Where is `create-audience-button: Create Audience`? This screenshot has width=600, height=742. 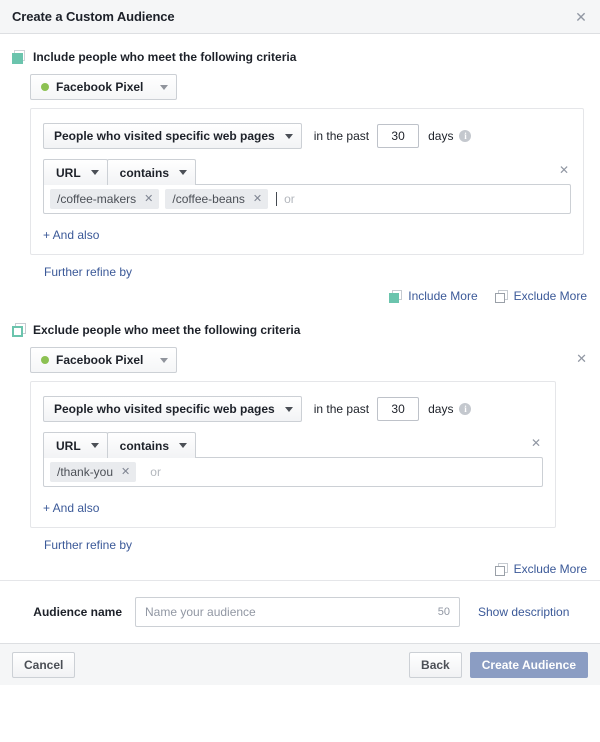 create-audience-button: Create Audience is located at coordinates (528, 664).